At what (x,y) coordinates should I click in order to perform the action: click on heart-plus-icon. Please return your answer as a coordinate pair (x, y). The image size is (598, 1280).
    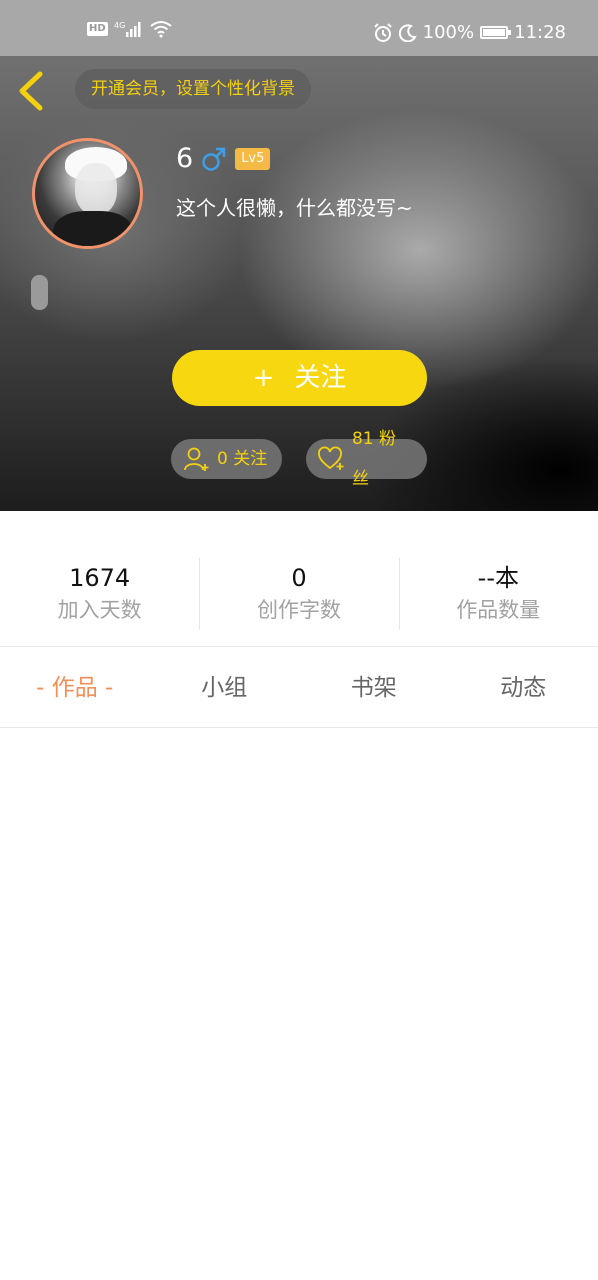
    Looking at the image, I should click on (331, 458).